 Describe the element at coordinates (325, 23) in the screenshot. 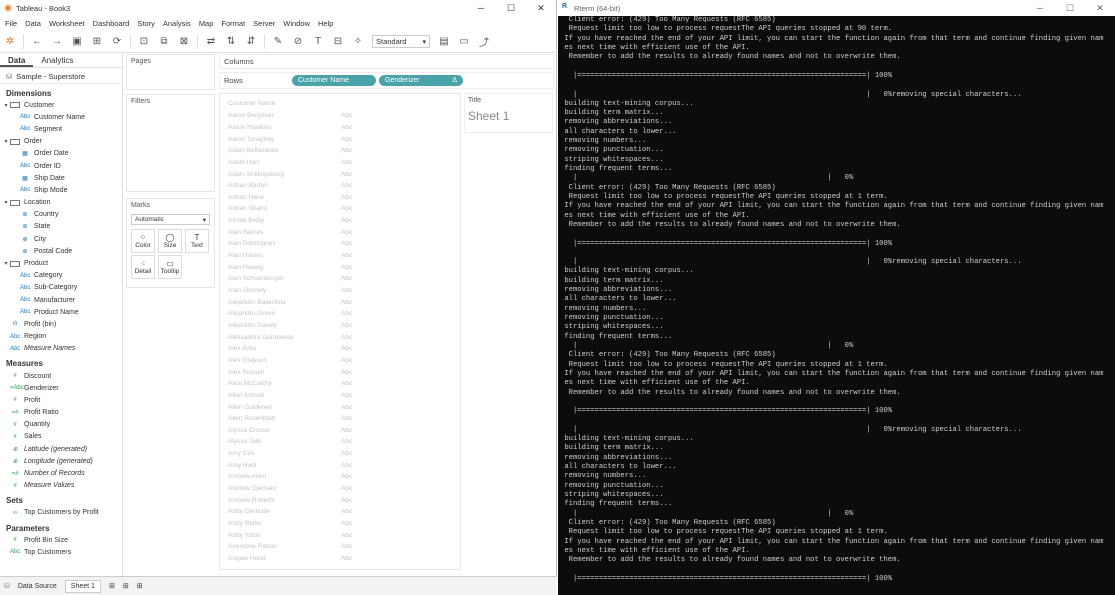

I see `menu-item: Help` at that location.